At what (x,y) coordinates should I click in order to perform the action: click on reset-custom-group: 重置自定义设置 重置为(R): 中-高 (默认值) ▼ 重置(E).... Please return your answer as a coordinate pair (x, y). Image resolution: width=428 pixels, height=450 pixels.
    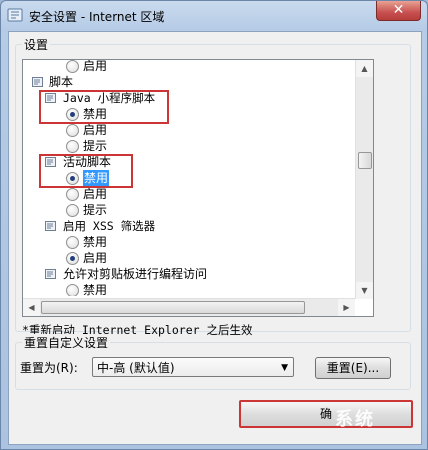
    Looking at the image, I should click on (213, 362).